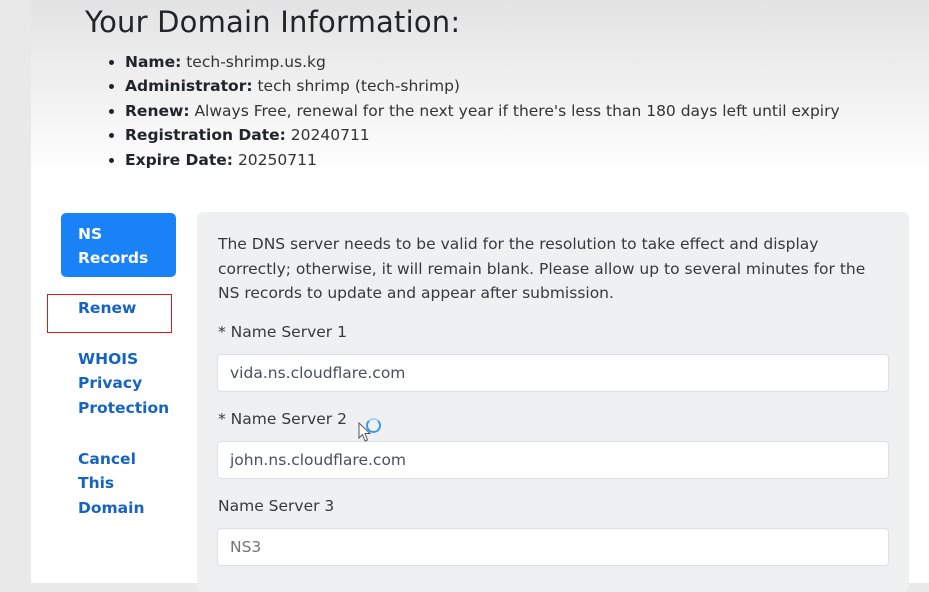  Describe the element at coordinates (96, 483) in the screenshot. I see `nav-tab-label: This` at that location.